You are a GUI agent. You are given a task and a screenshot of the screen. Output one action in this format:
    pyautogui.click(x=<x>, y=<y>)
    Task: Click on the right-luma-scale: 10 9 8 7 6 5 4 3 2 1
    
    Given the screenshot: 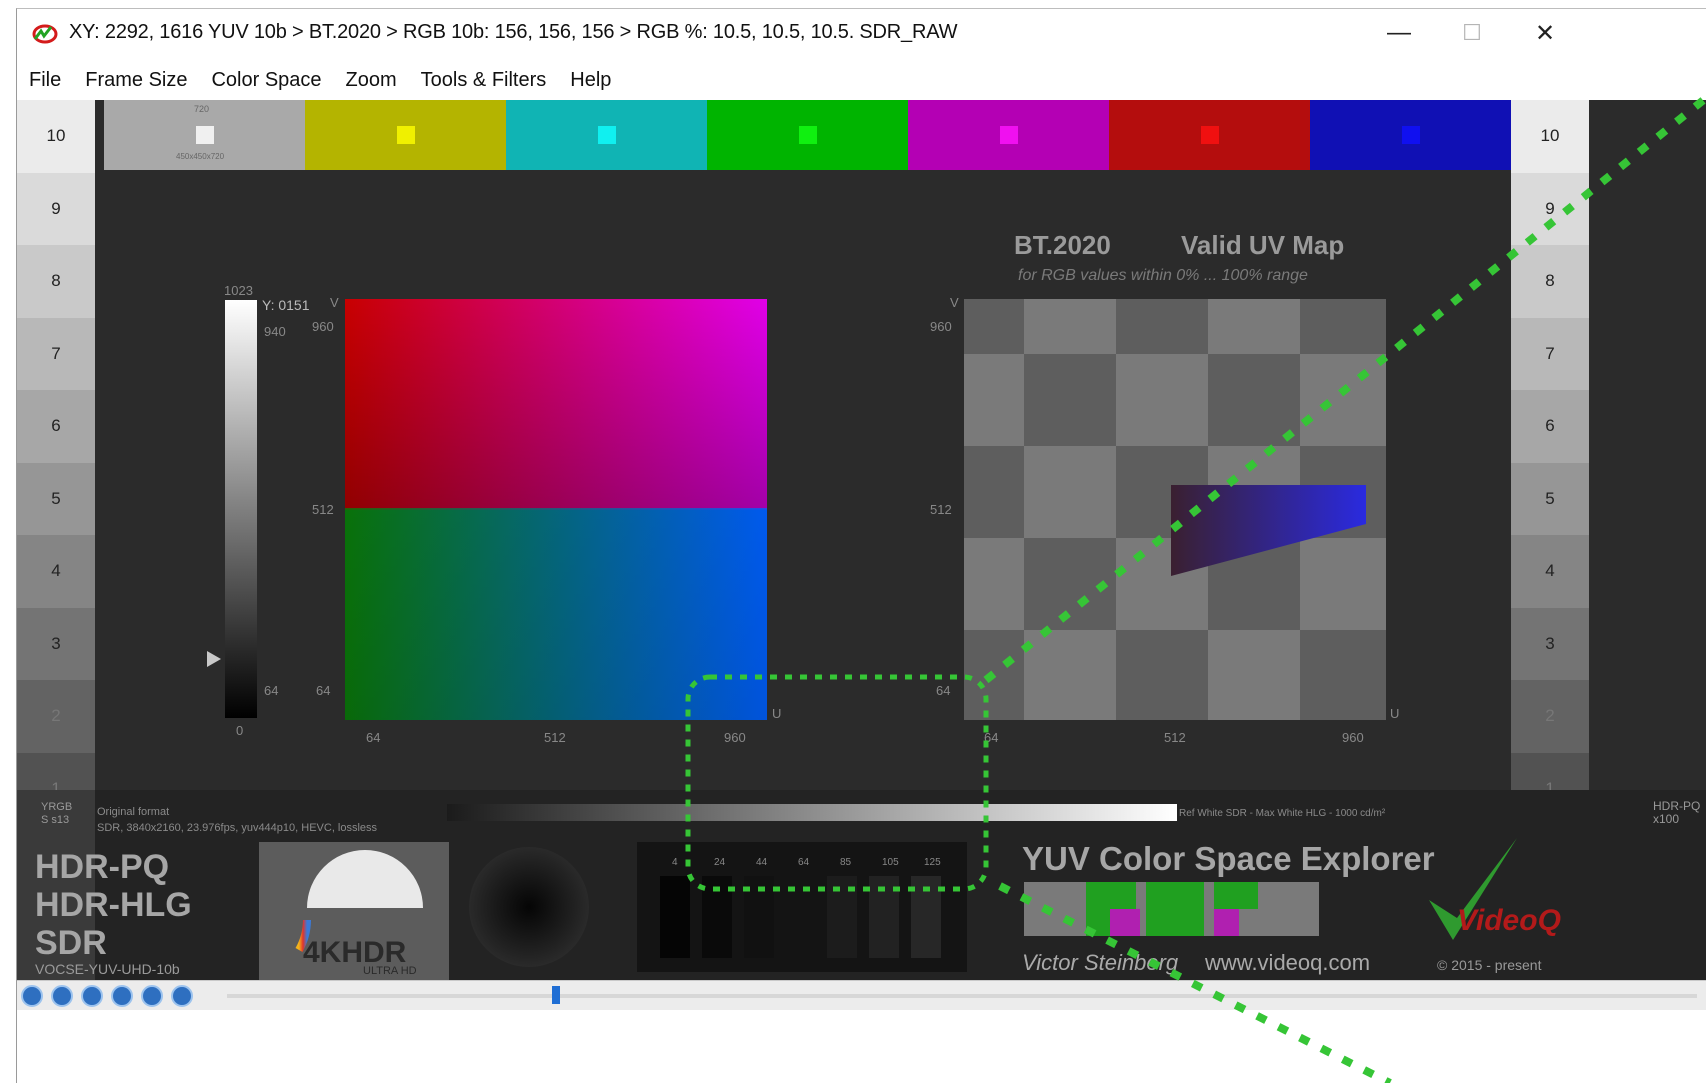 What is the action you would take?
    pyautogui.click(x=1550, y=462)
    